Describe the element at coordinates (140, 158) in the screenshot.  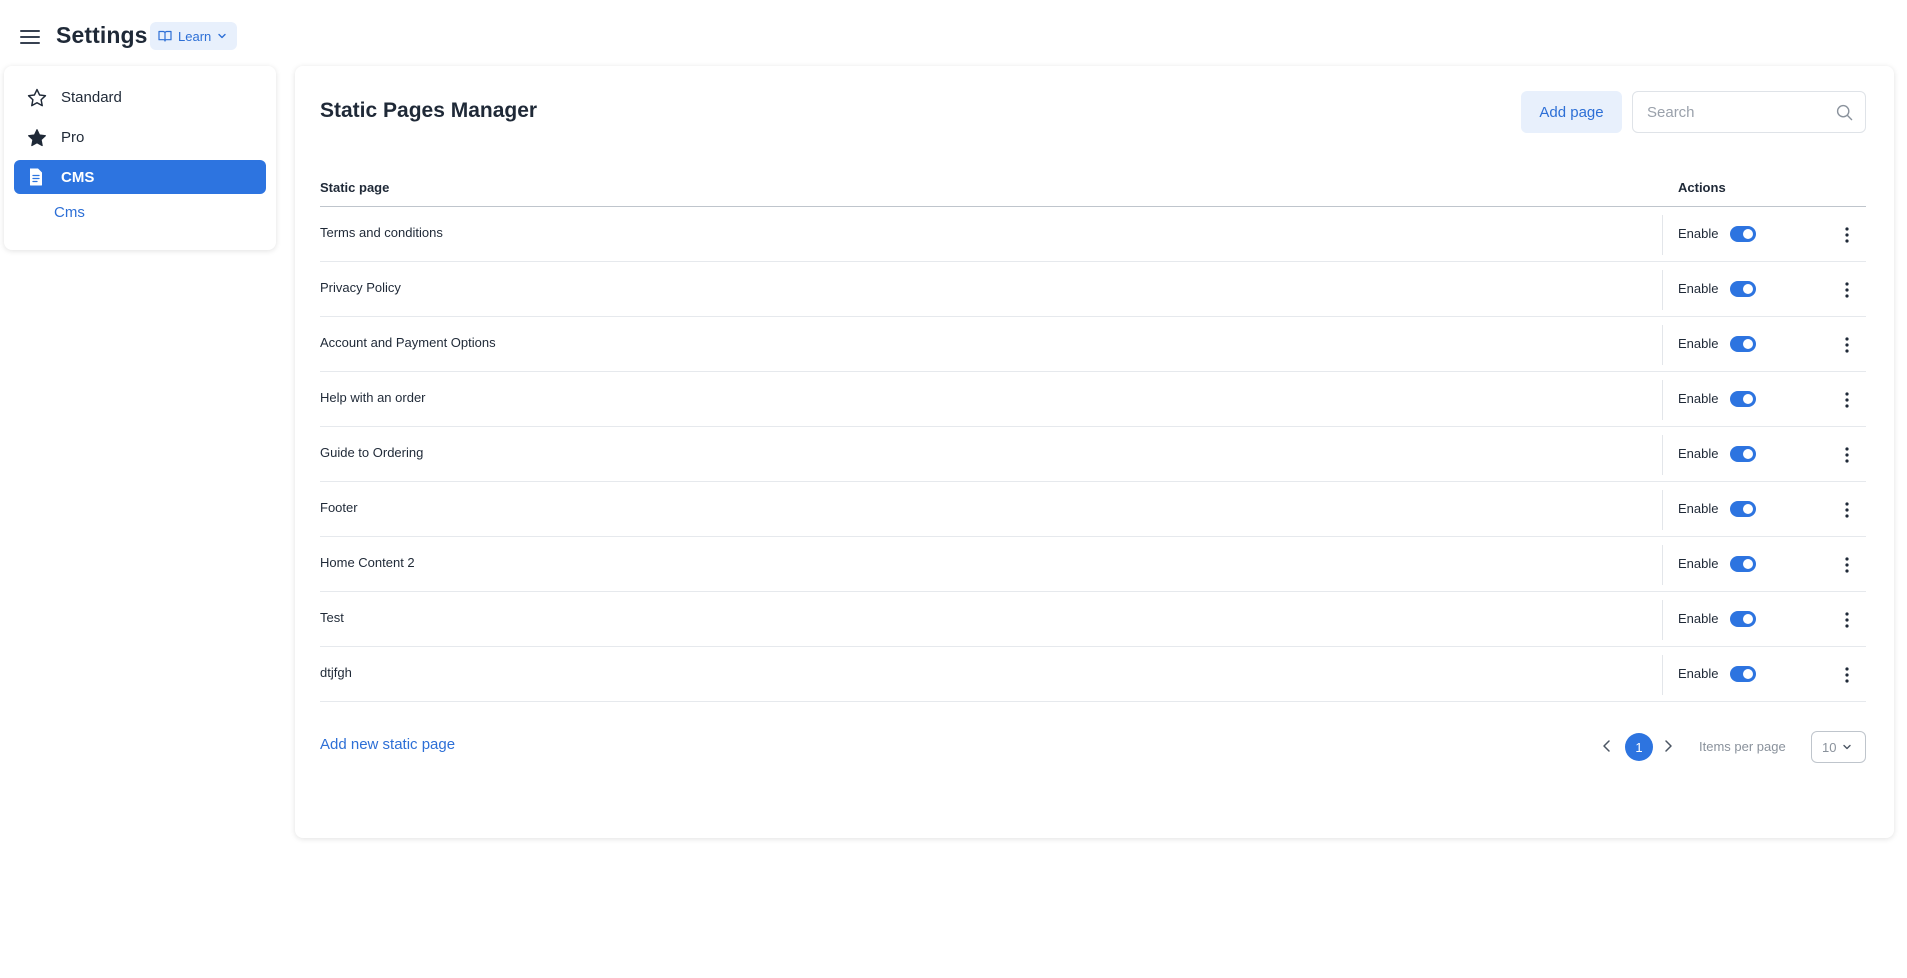
I see `sidebar: Standard Pro CMS Cms` at that location.